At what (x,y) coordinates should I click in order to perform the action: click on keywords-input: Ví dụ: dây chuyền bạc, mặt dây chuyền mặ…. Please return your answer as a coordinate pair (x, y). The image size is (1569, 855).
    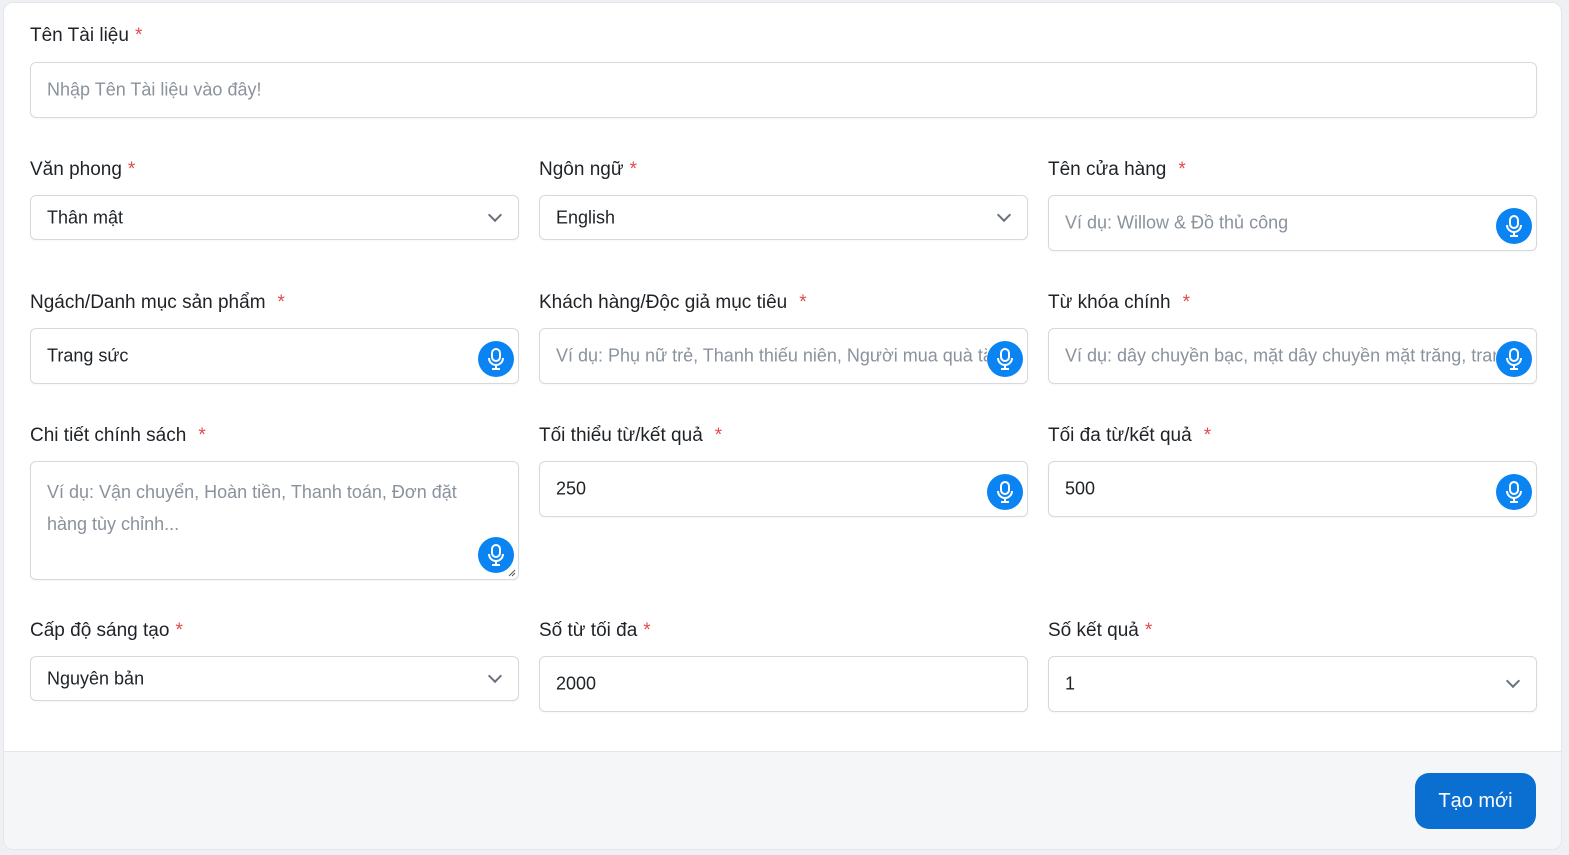
    Looking at the image, I should click on (1292, 356).